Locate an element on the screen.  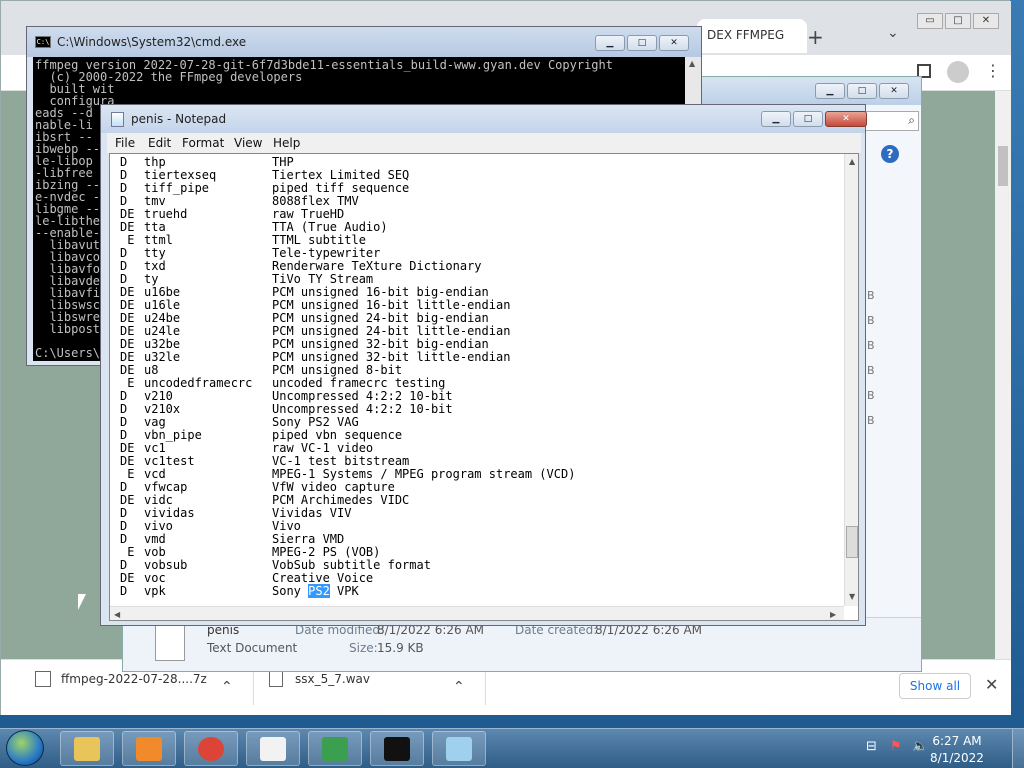
size-value: 15.9 KB is located at coordinates (400, 648).